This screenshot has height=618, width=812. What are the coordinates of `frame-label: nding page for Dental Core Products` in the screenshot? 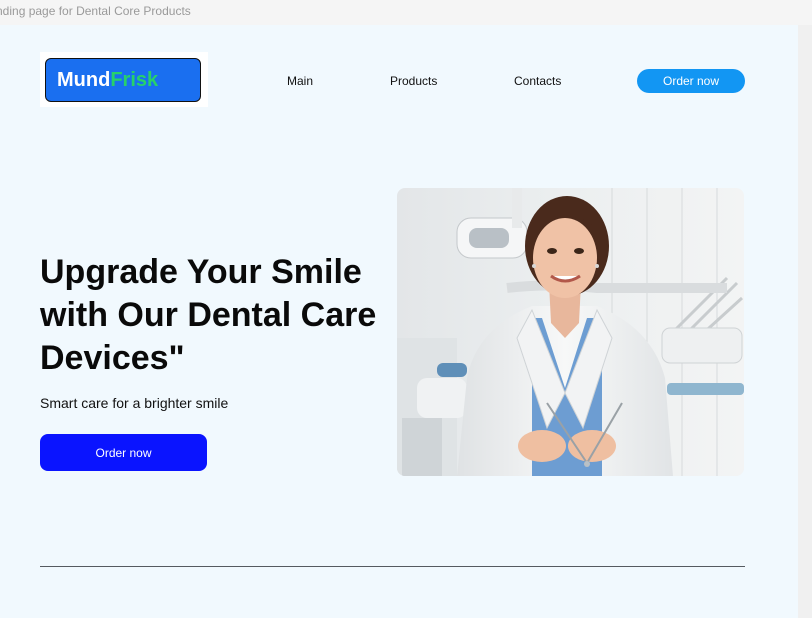 It's located at (95, 11).